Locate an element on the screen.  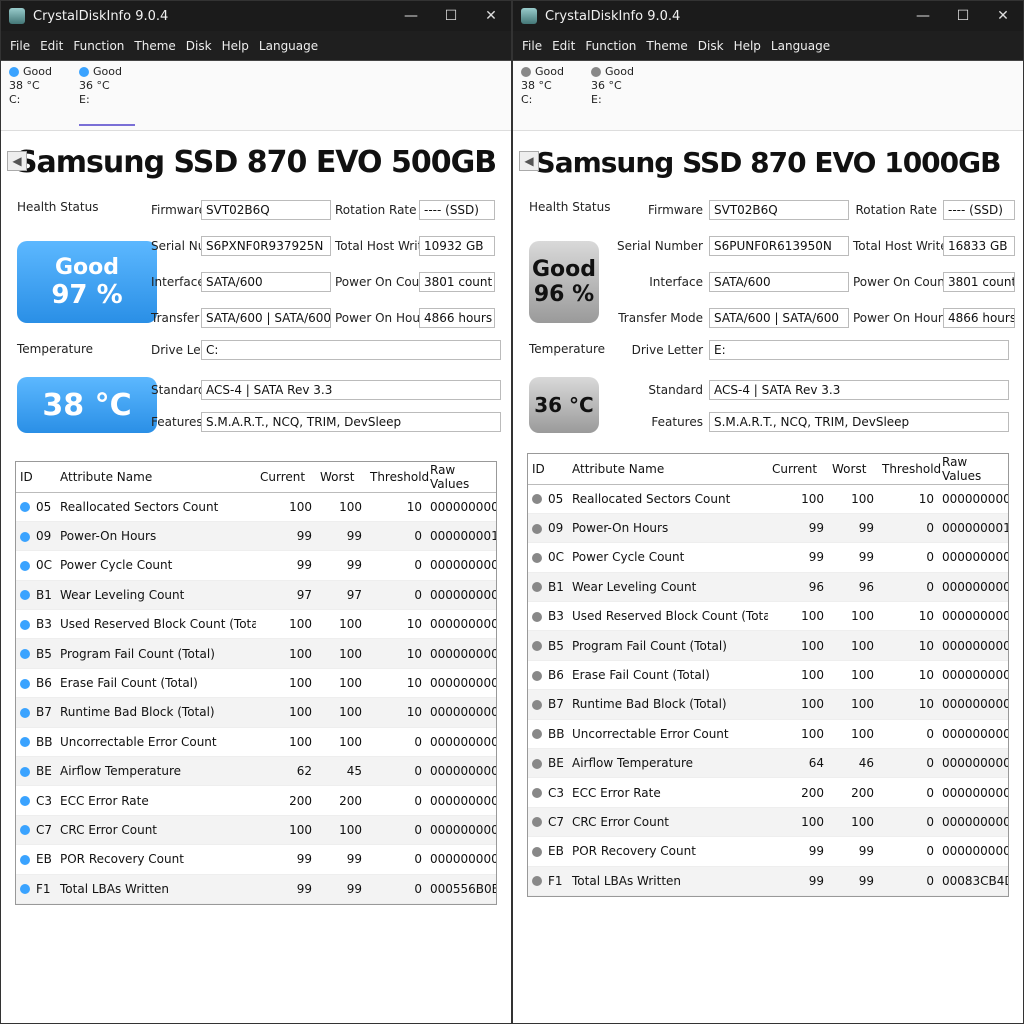
cell-id-text: 05 is located at coordinates (44, 506).